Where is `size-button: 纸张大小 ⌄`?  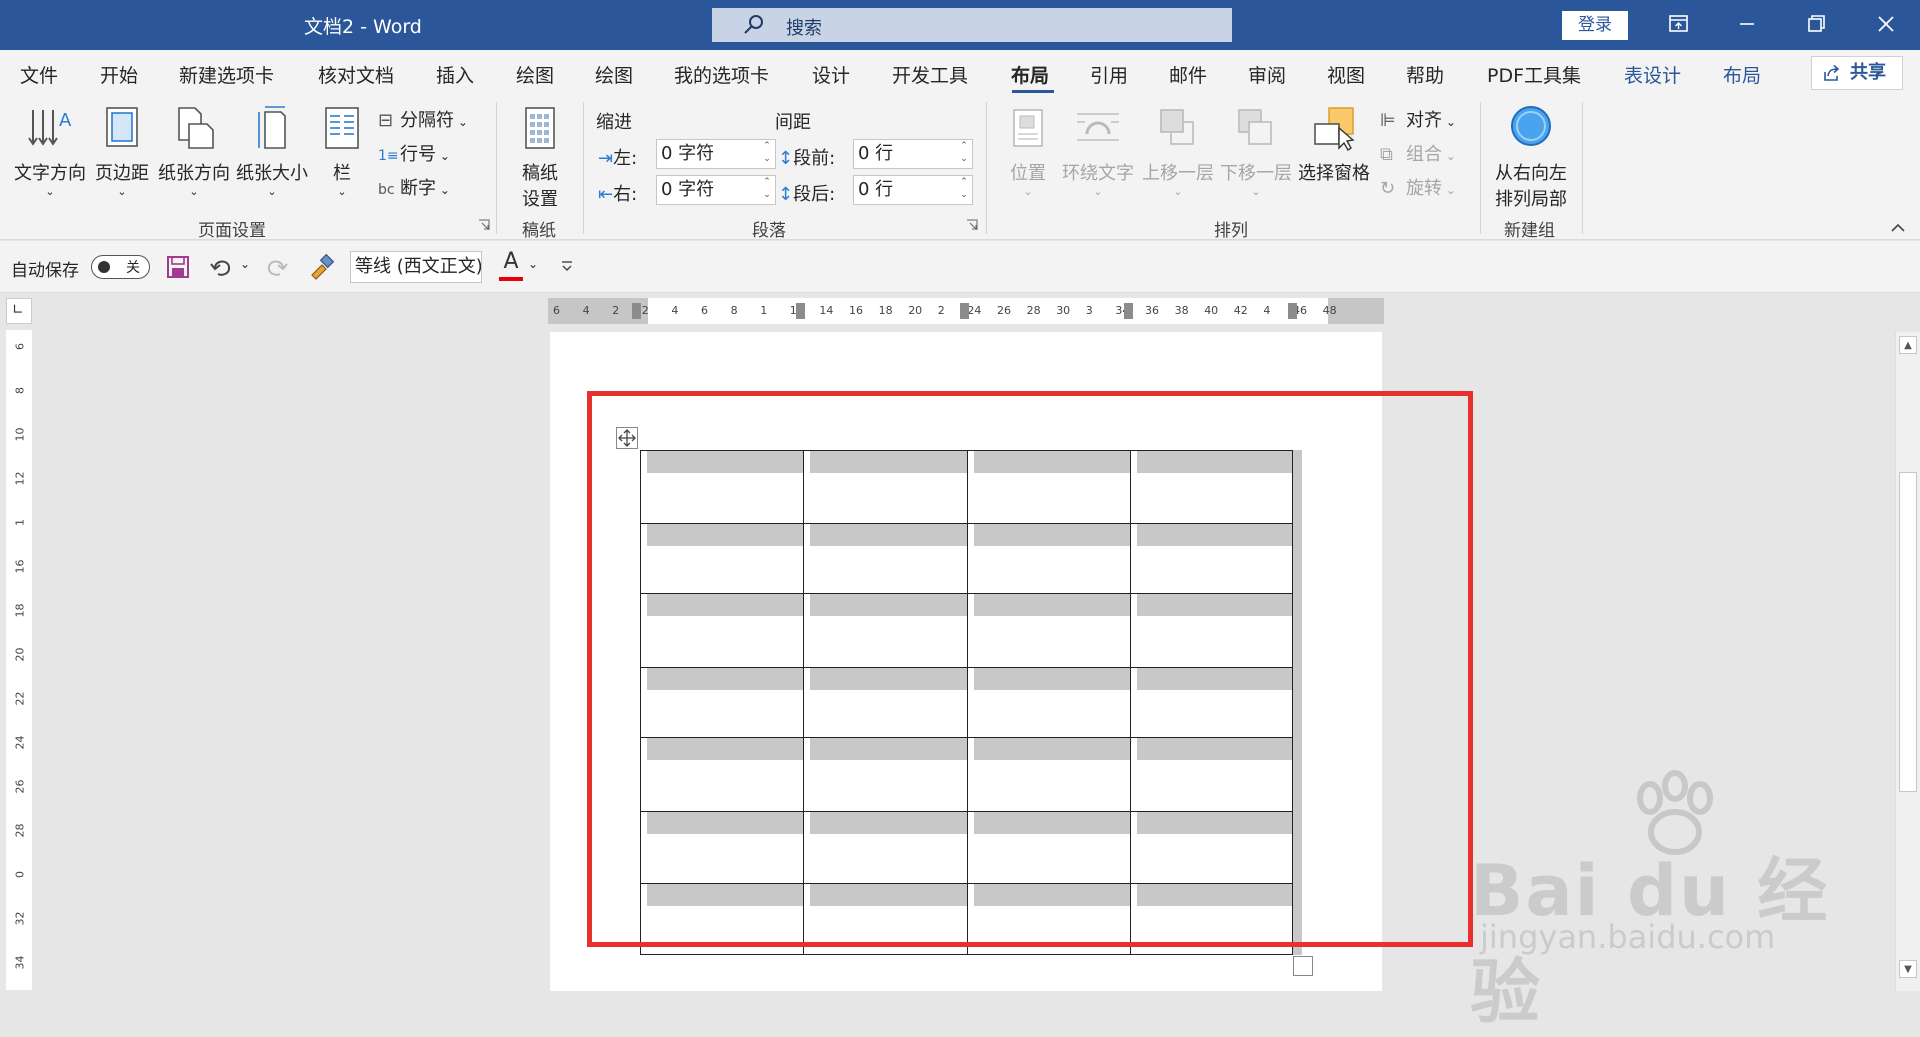 size-button: 纸张大小 ⌄ is located at coordinates (272, 151).